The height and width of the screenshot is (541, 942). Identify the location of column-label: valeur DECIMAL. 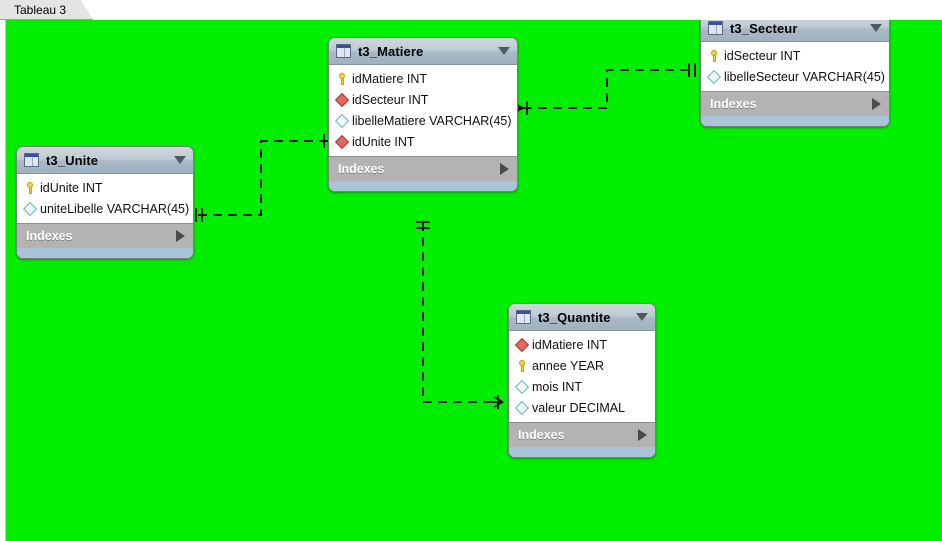
(579, 407).